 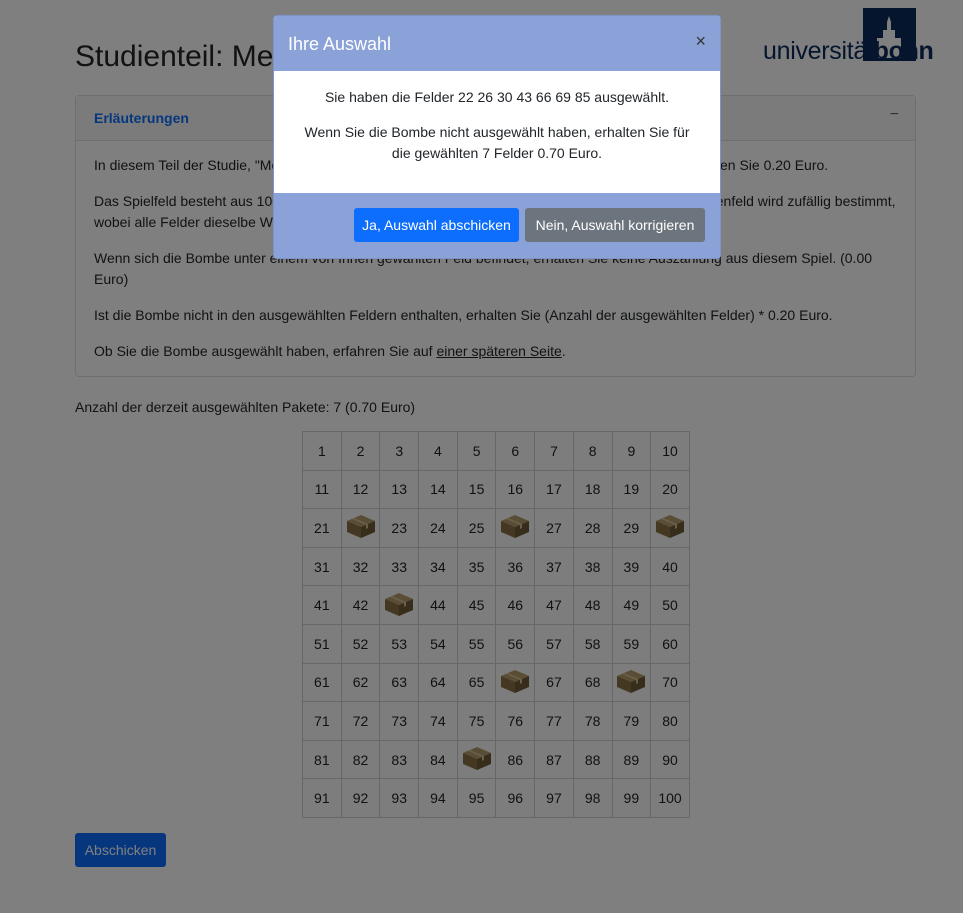 I want to click on confirm-selection-button: Ja, Auswahl abschicken, so click(x=436, y=225).